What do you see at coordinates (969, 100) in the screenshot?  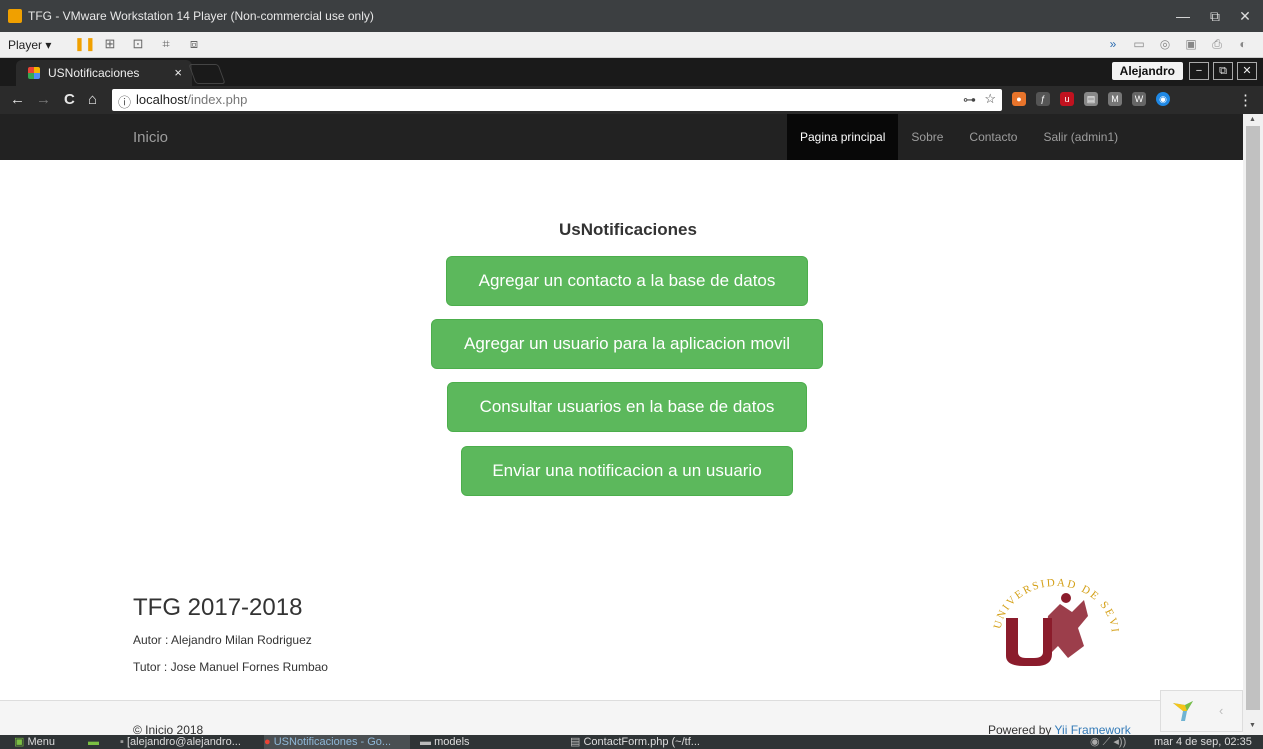 I see `password-key-icon: ⊶` at bounding box center [969, 100].